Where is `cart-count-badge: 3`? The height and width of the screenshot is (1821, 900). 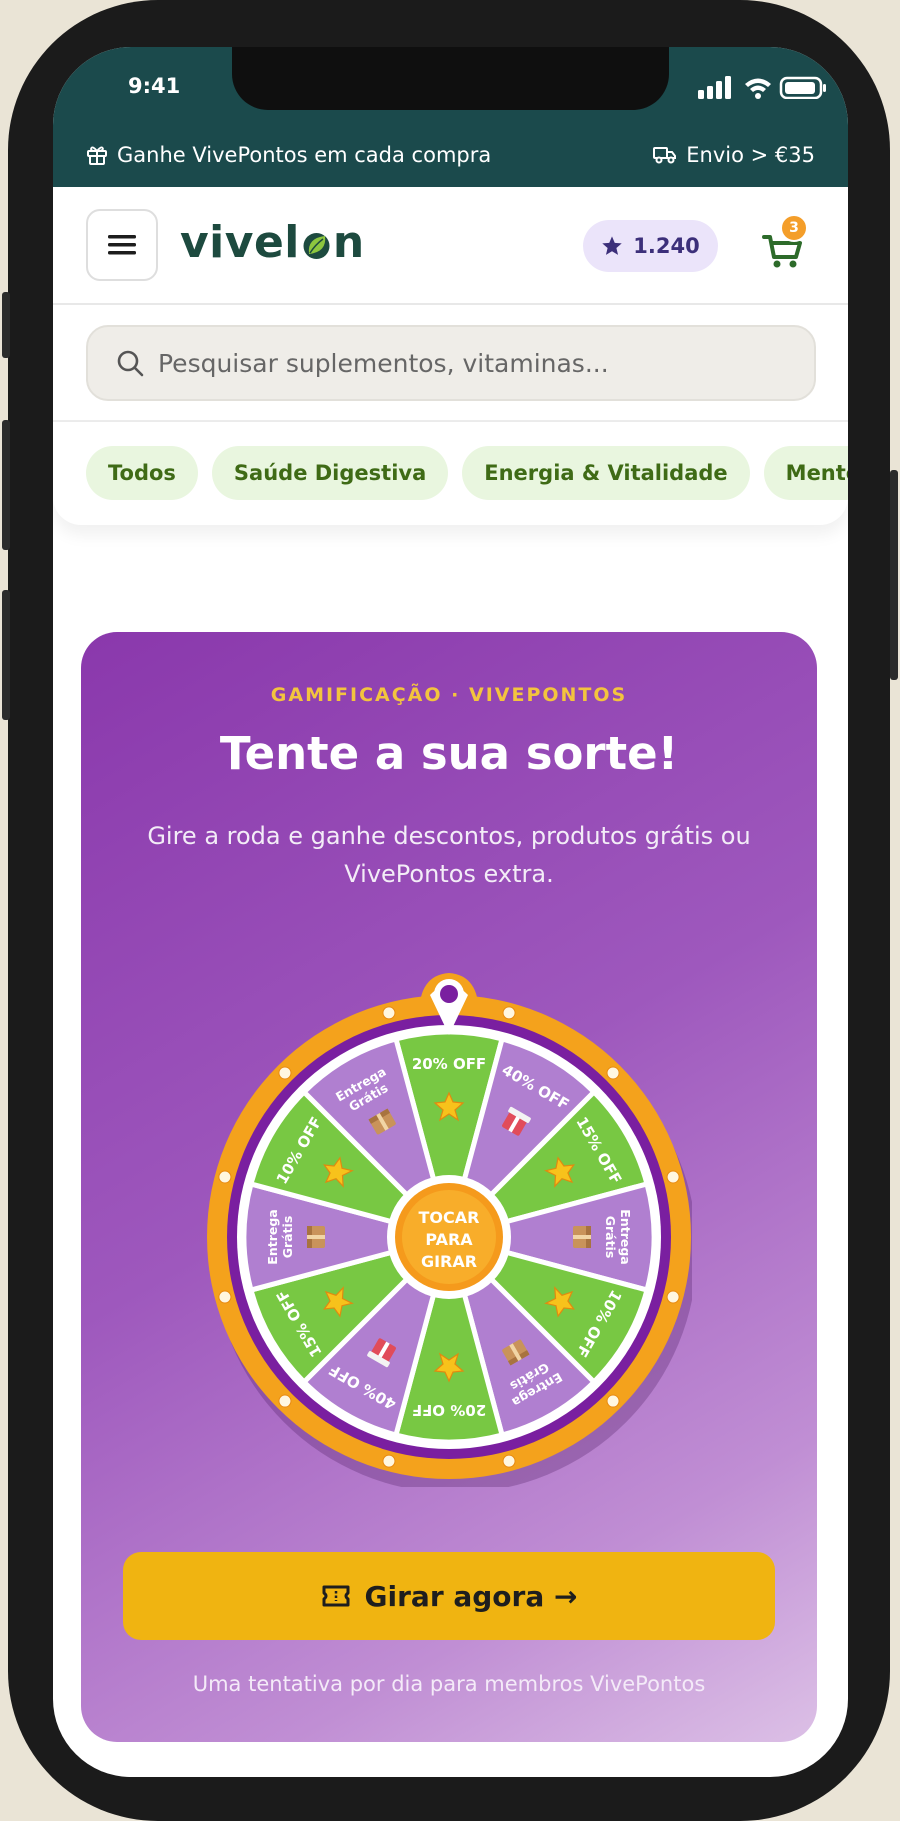
cart-count-badge: 3 is located at coordinates (794, 228).